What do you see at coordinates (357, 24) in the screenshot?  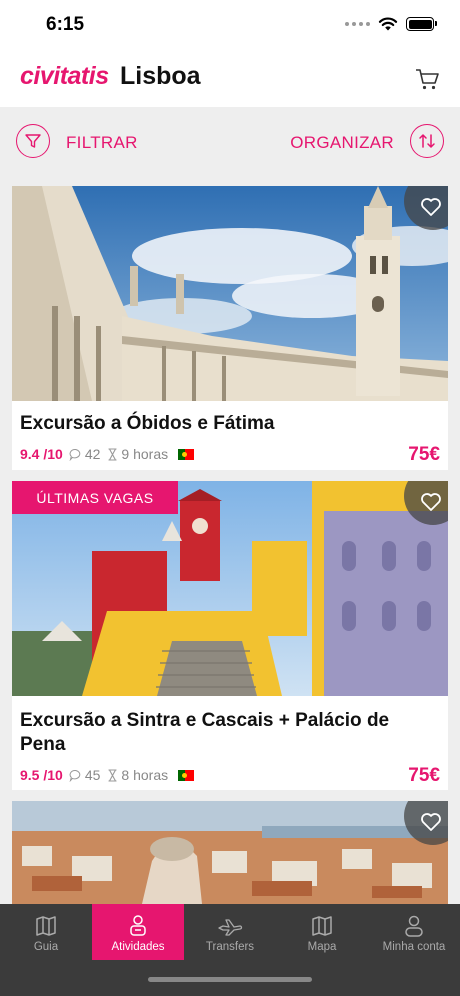 I see `signal-icon` at bounding box center [357, 24].